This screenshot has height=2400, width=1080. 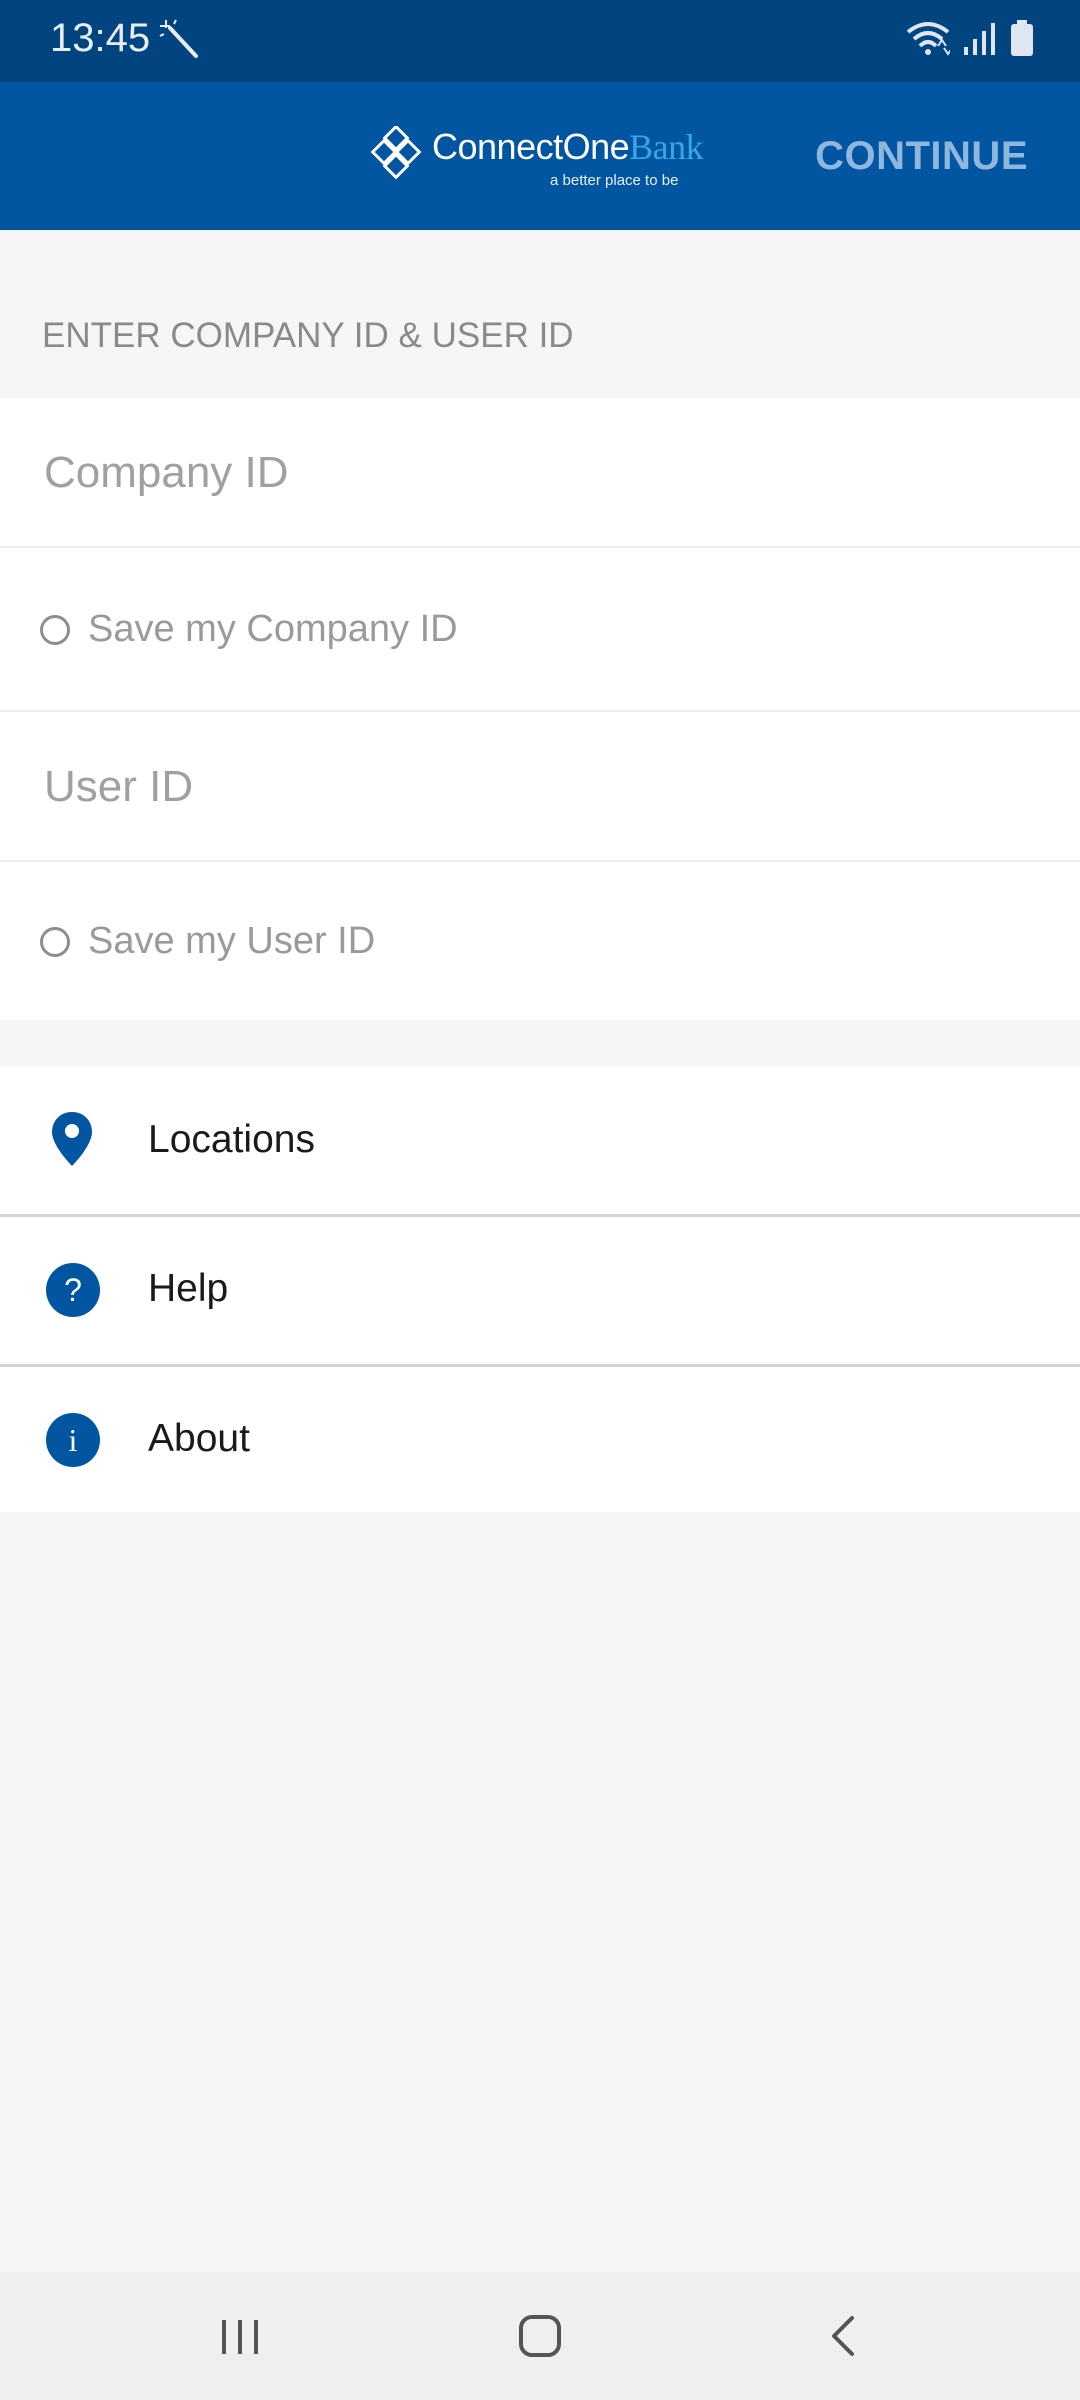 What do you see at coordinates (396, 153) in the screenshot?
I see `logo-diamond-icon` at bounding box center [396, 153].